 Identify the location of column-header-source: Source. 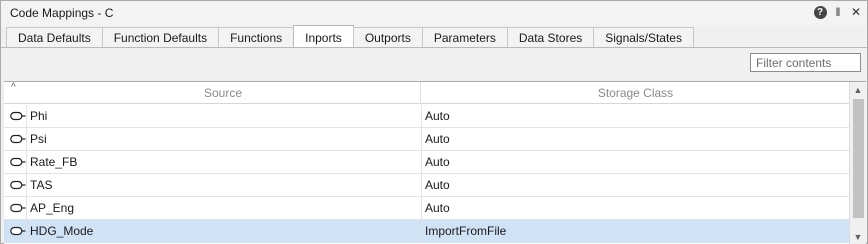
(223, 93).